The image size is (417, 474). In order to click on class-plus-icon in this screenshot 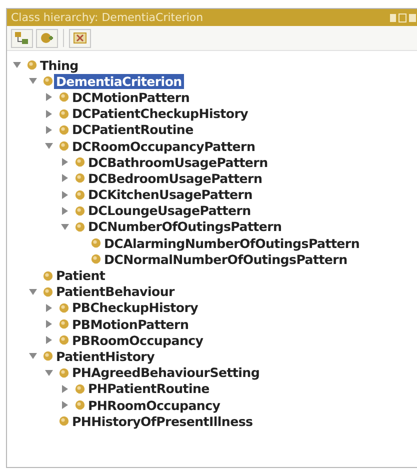, I will do `click(47, 38)`.